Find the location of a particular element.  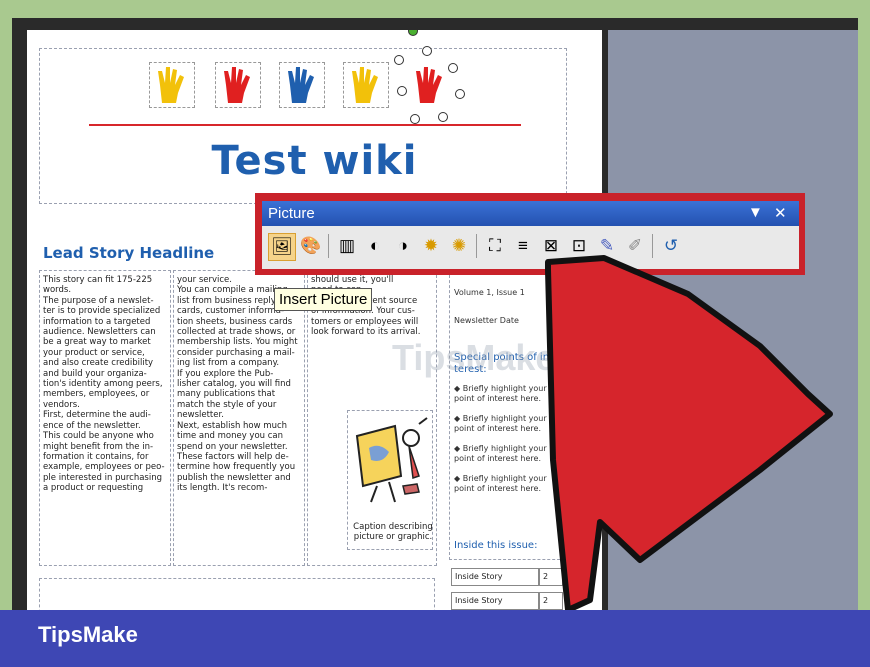

crop-icon: ⛶ is located at coordinates (495, 245).